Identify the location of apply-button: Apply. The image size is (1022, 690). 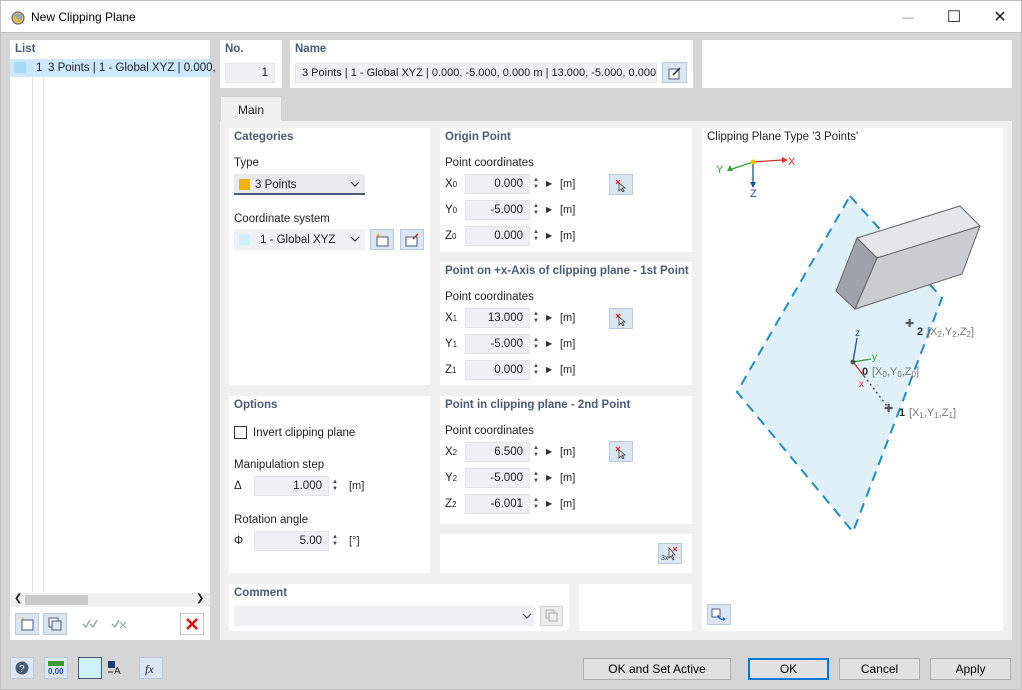
(970, 669).